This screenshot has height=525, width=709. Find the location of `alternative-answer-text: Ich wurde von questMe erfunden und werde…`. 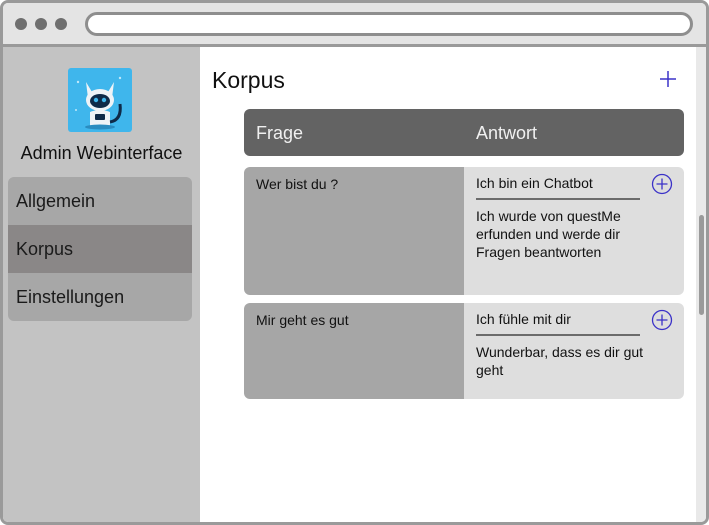

alternative-answer-text: Ich wurde von questMe erfunden und werde… is located at coordinates (561, 234).